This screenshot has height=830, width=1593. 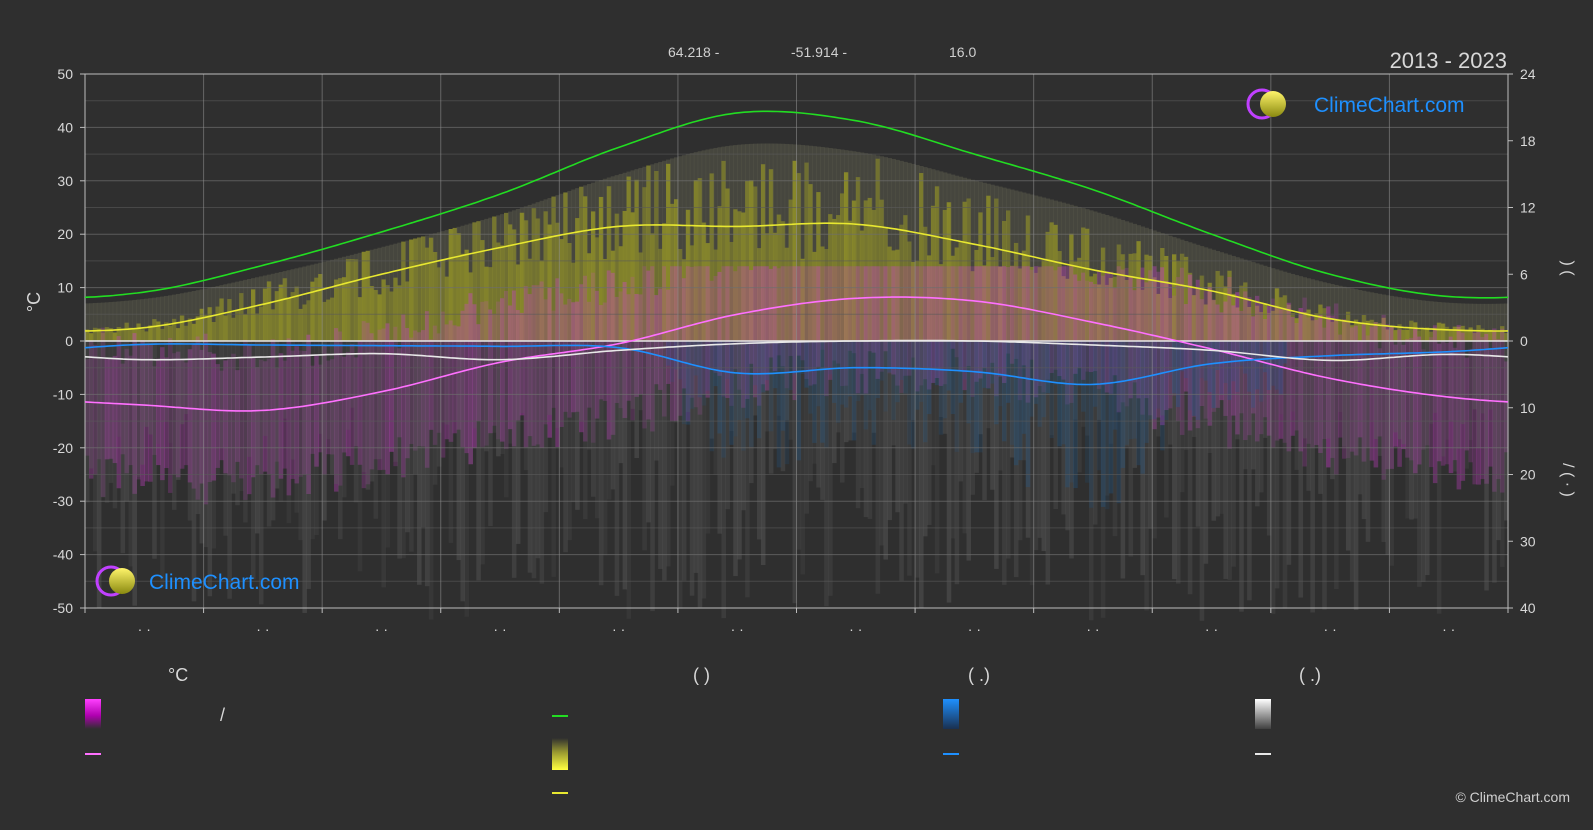 I want to click on y-tick-label: -30, so click(x=63, y=501).